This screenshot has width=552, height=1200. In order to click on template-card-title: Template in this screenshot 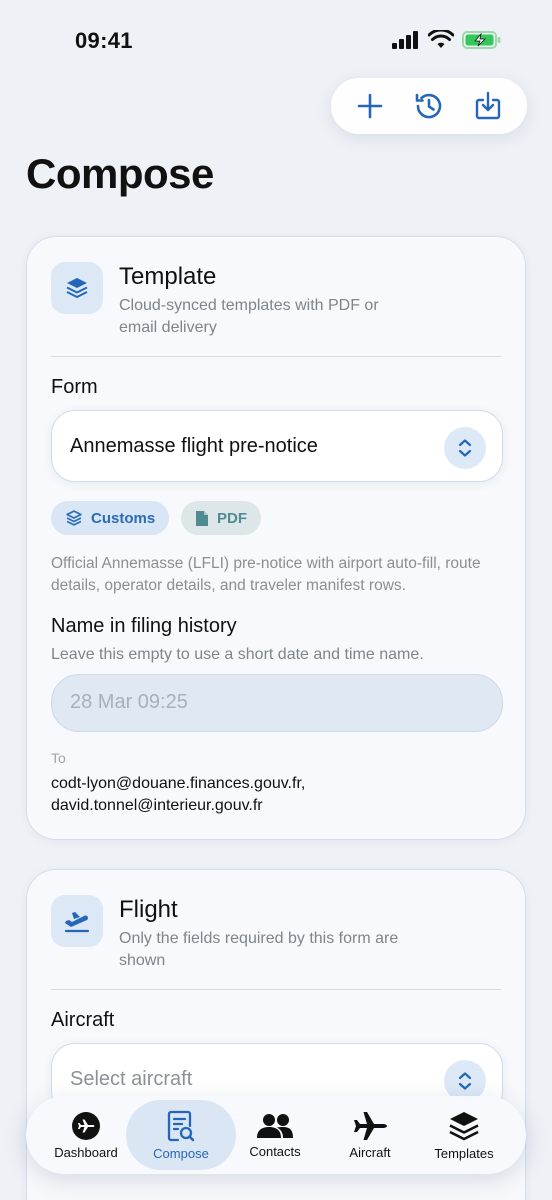, I will do `click(168, 276)`.